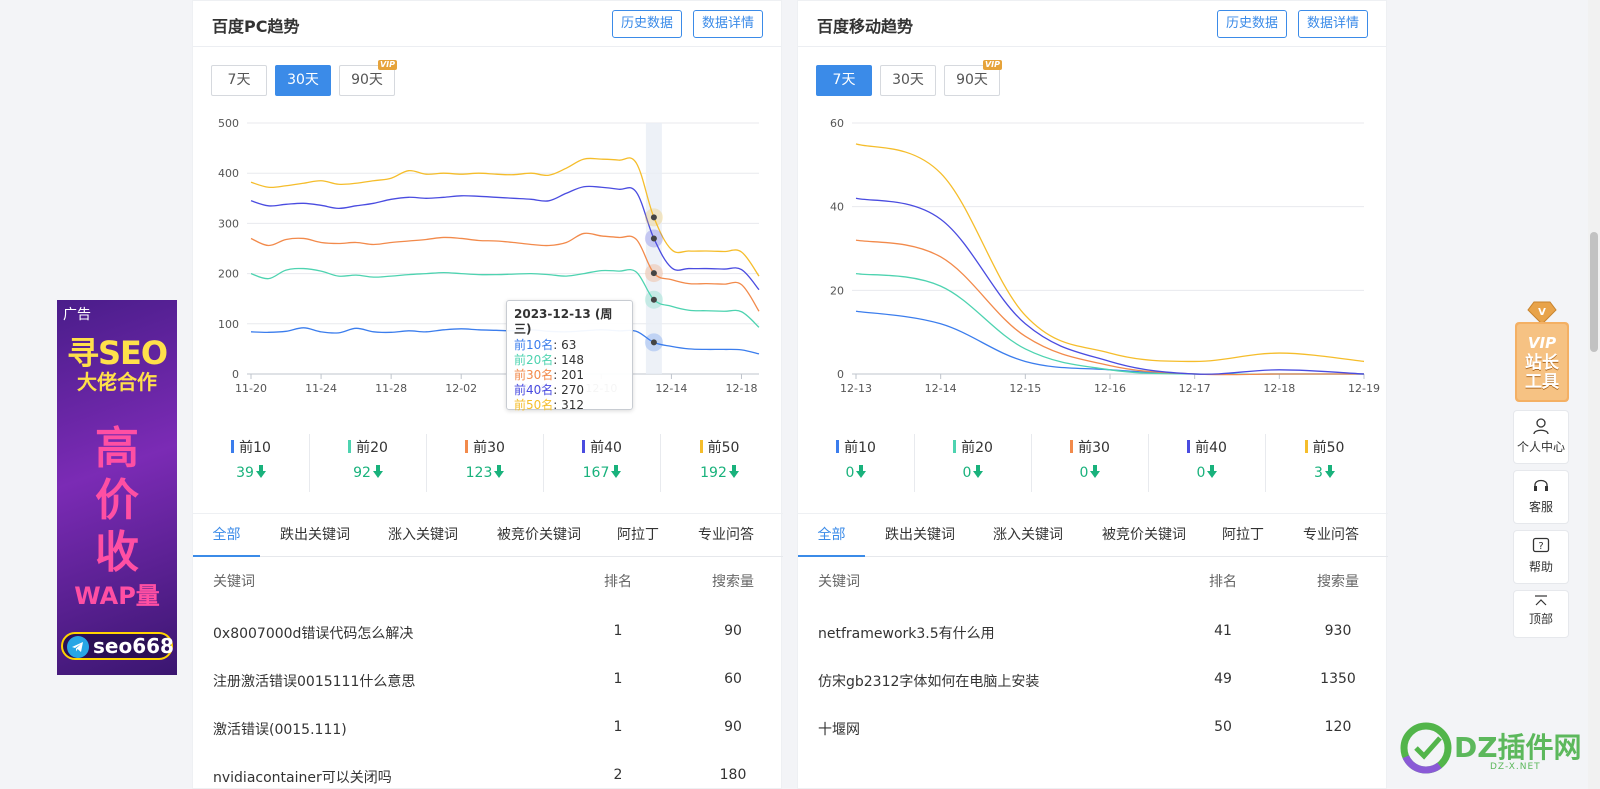 The height and width of the screenshot is (789, 1600). I want to click on tooltip-row: 前30名: 201, so click(549, 375).